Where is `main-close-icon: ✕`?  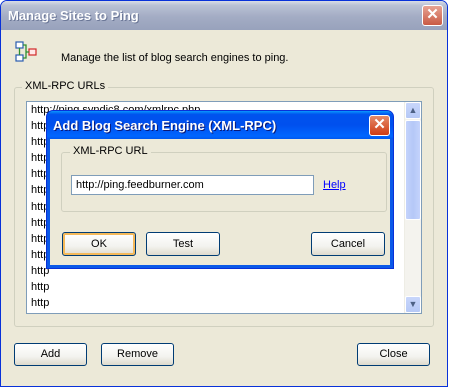 main-close-icon: ✕ is located at coordinates (432, 15).